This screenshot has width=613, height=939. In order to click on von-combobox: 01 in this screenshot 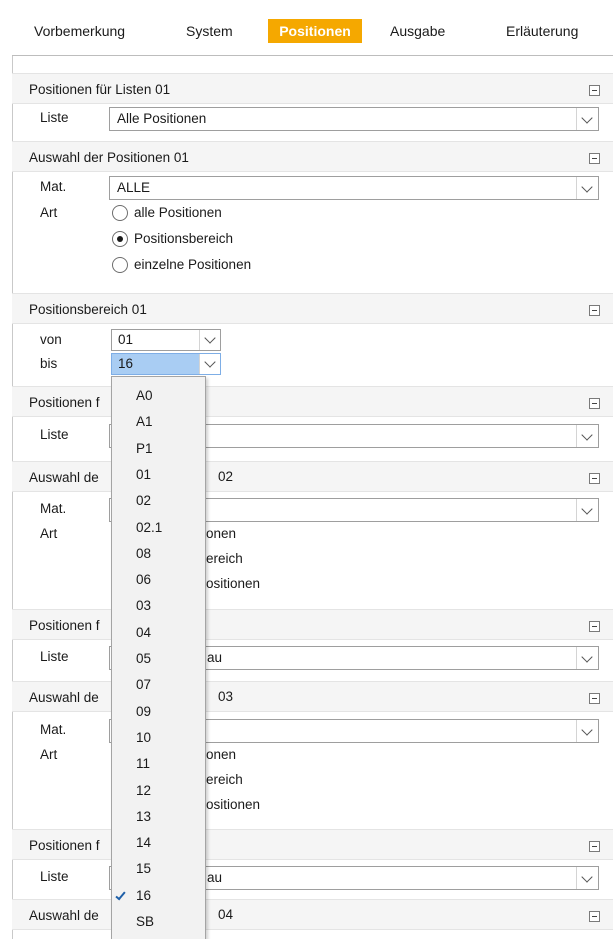, I will do `click(166, 340)`.